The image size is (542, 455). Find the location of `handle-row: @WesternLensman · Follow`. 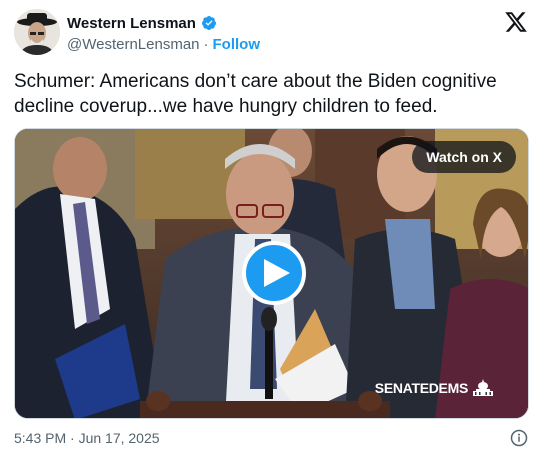

handle-row: @WesternLensman · Follow is located at coordinates (163, 44).